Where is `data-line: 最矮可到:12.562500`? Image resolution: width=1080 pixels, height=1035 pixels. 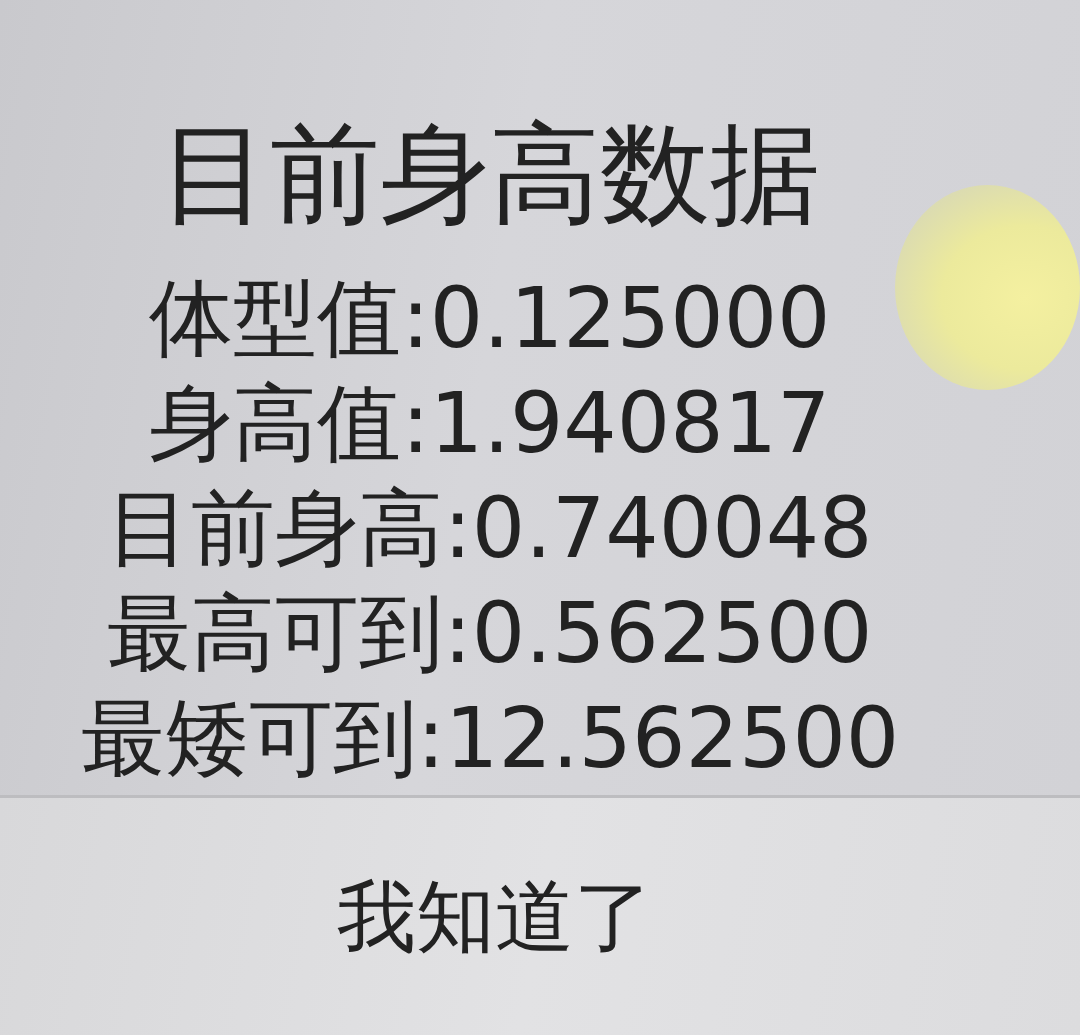
data-line: 最矮可到:12.562500 is located at coordinates (490, 738).